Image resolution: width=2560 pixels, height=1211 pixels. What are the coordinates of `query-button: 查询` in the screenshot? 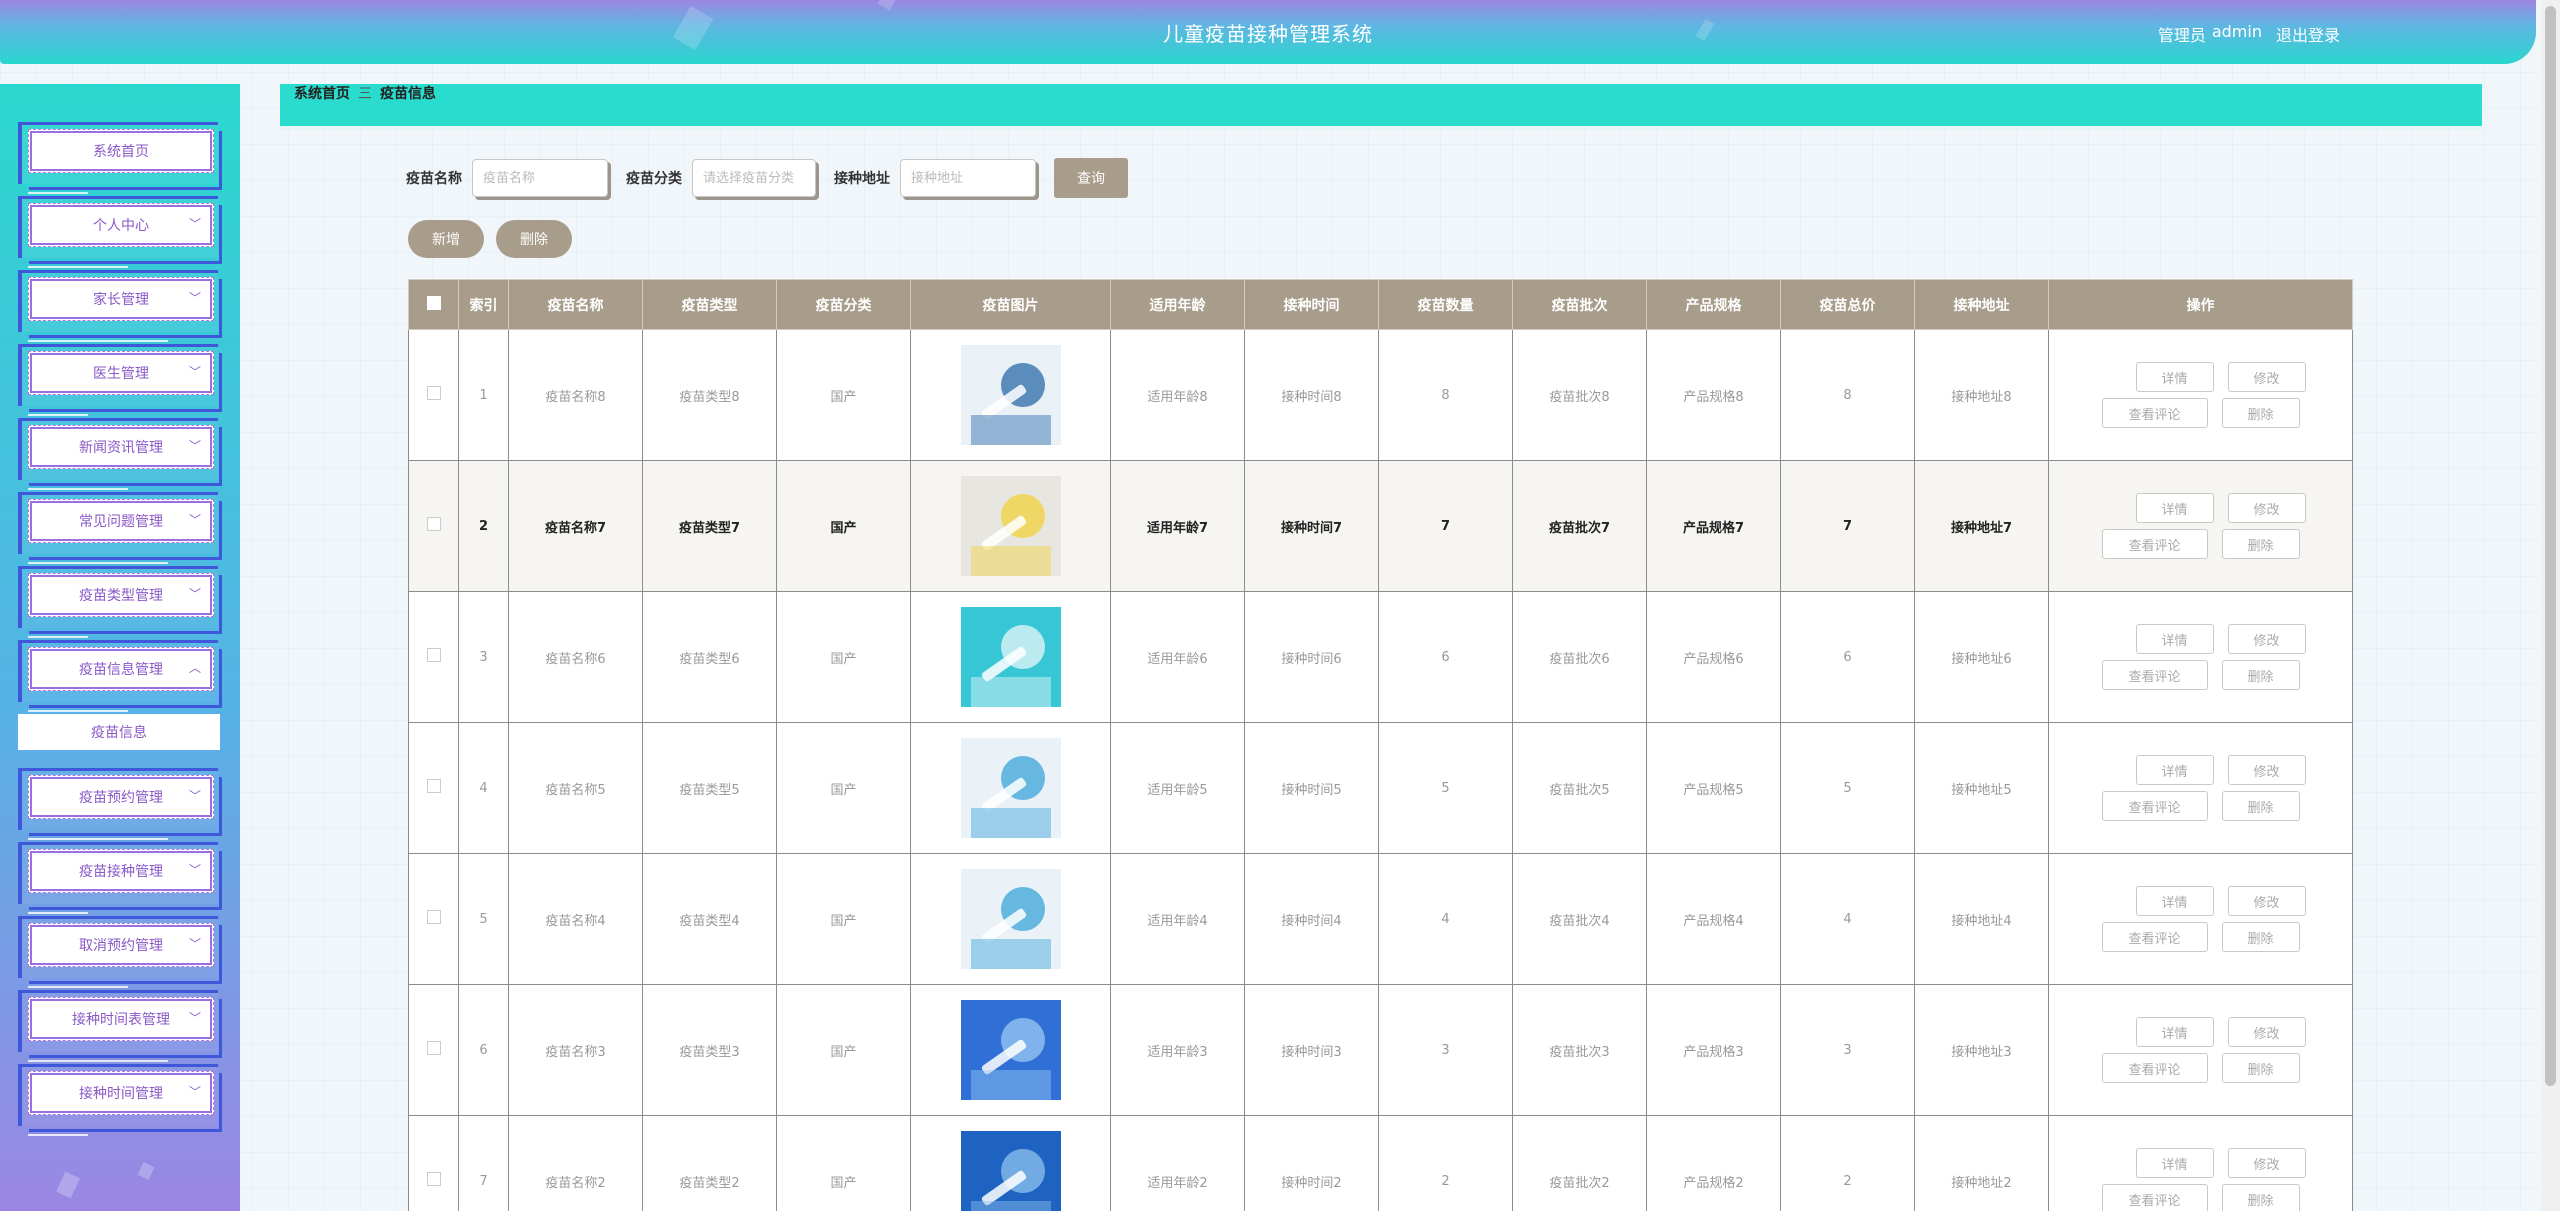 It's located at (1091, 178).